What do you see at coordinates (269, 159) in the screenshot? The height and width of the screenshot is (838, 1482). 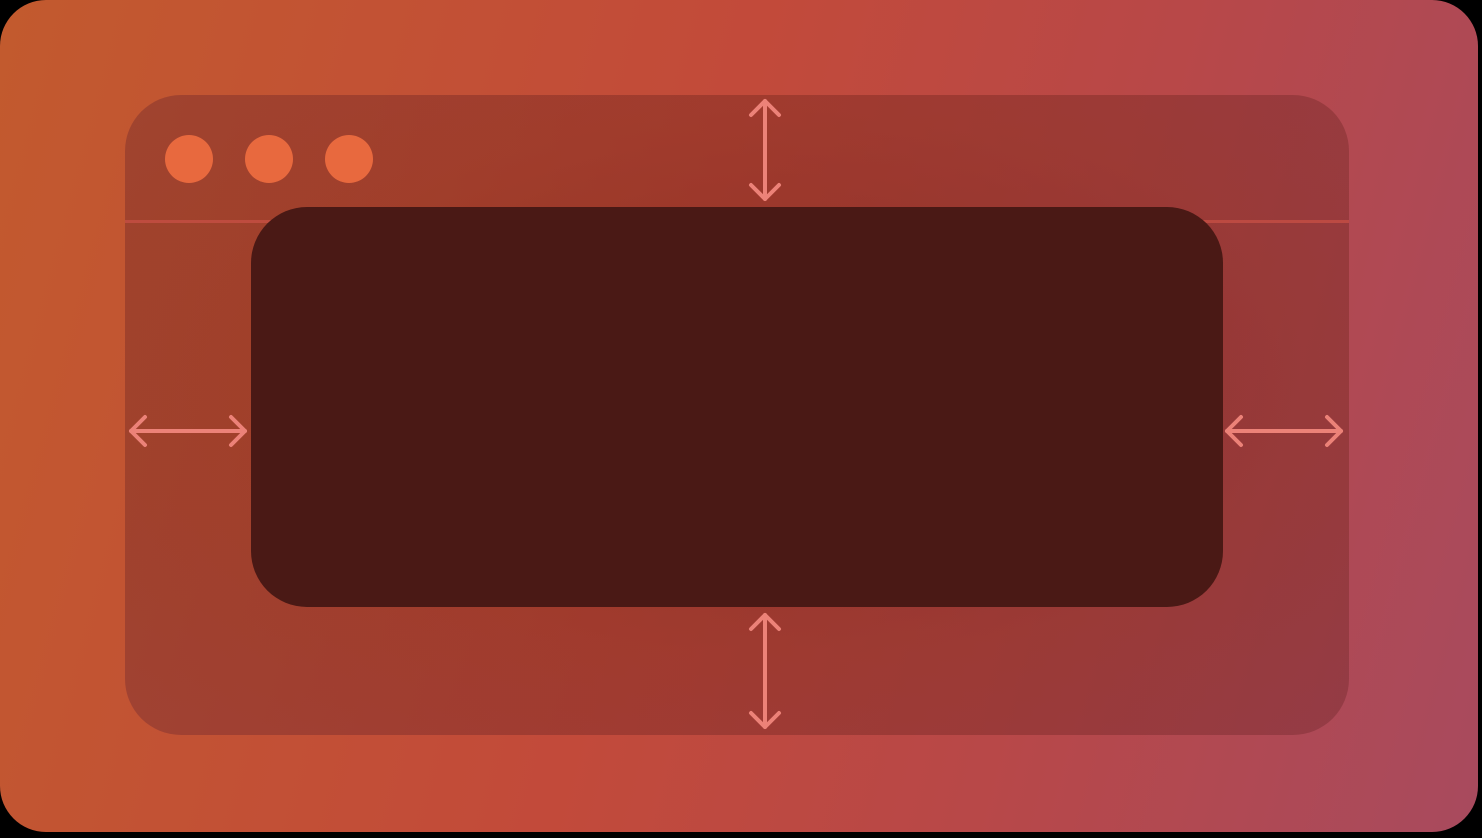 I see `minimize-button` at bounding box center [269, 159].